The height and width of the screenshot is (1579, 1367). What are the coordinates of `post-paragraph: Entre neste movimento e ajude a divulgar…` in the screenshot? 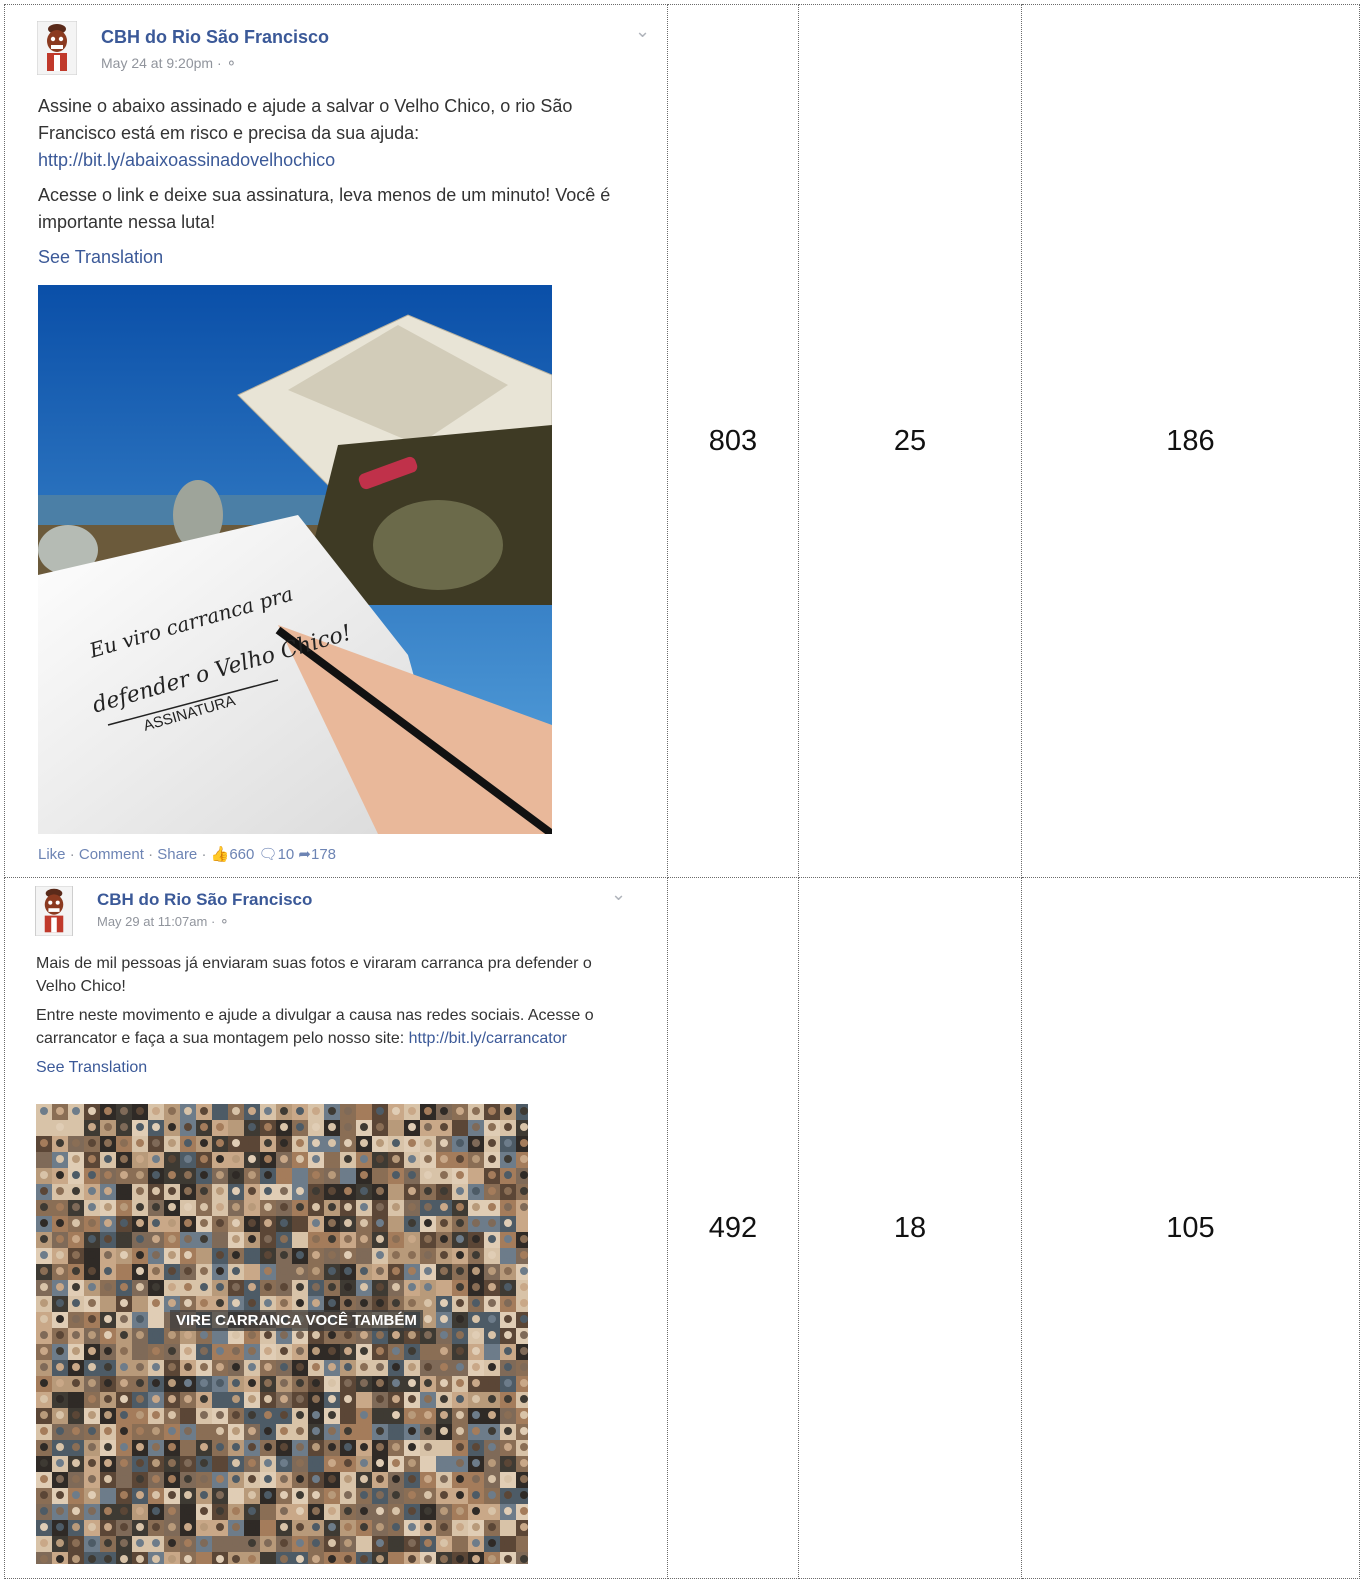 It's located at (328, 1027).